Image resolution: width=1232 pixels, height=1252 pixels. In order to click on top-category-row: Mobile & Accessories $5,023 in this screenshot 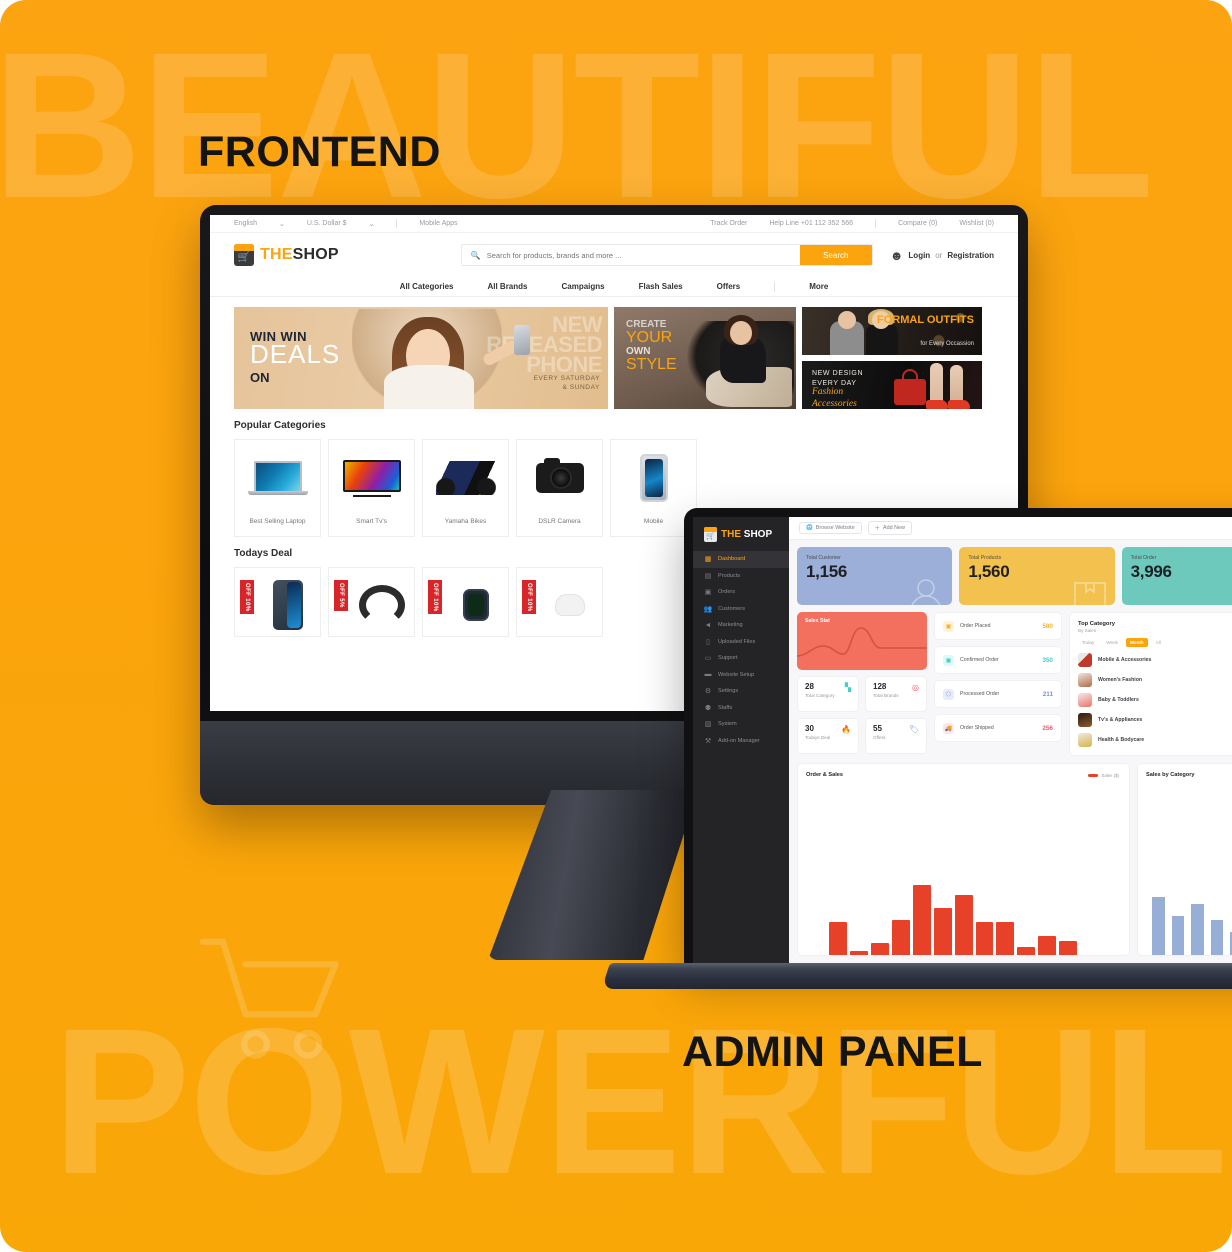, I will do `click(1155, 660)`.